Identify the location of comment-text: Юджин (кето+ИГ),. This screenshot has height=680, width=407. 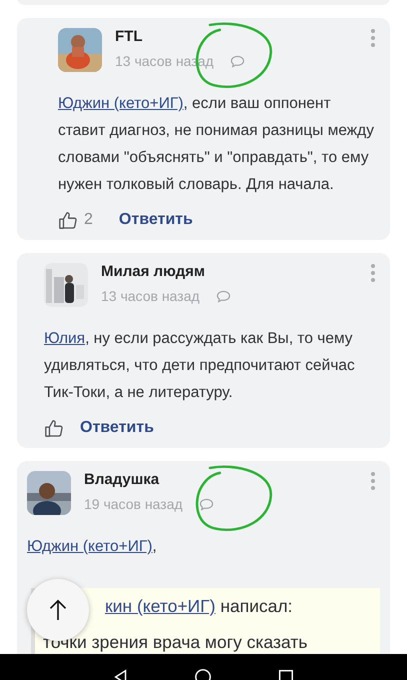
(92, 547).